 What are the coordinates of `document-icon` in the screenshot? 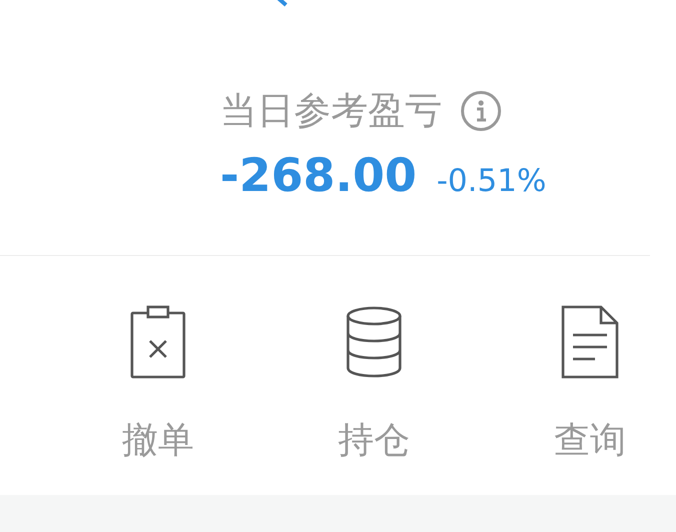 It's located at (590, 342).